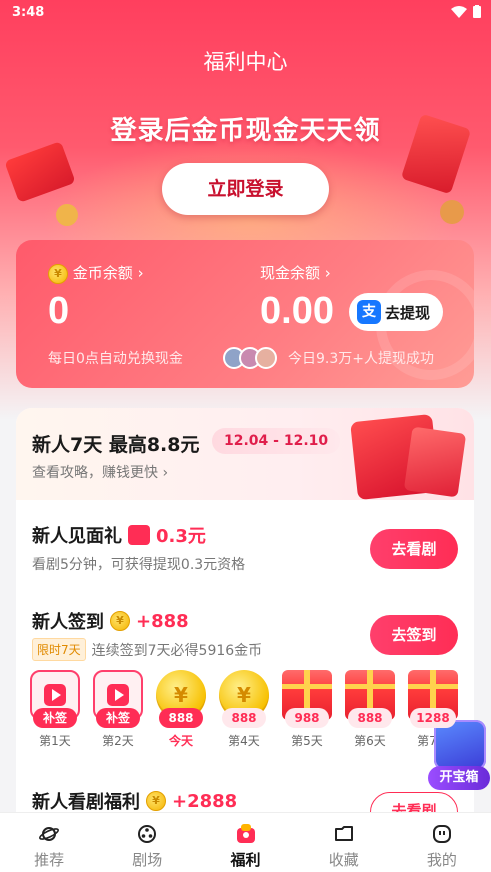 The image size is (491, 872). I want to click on folder-icon, so click(344, 834).